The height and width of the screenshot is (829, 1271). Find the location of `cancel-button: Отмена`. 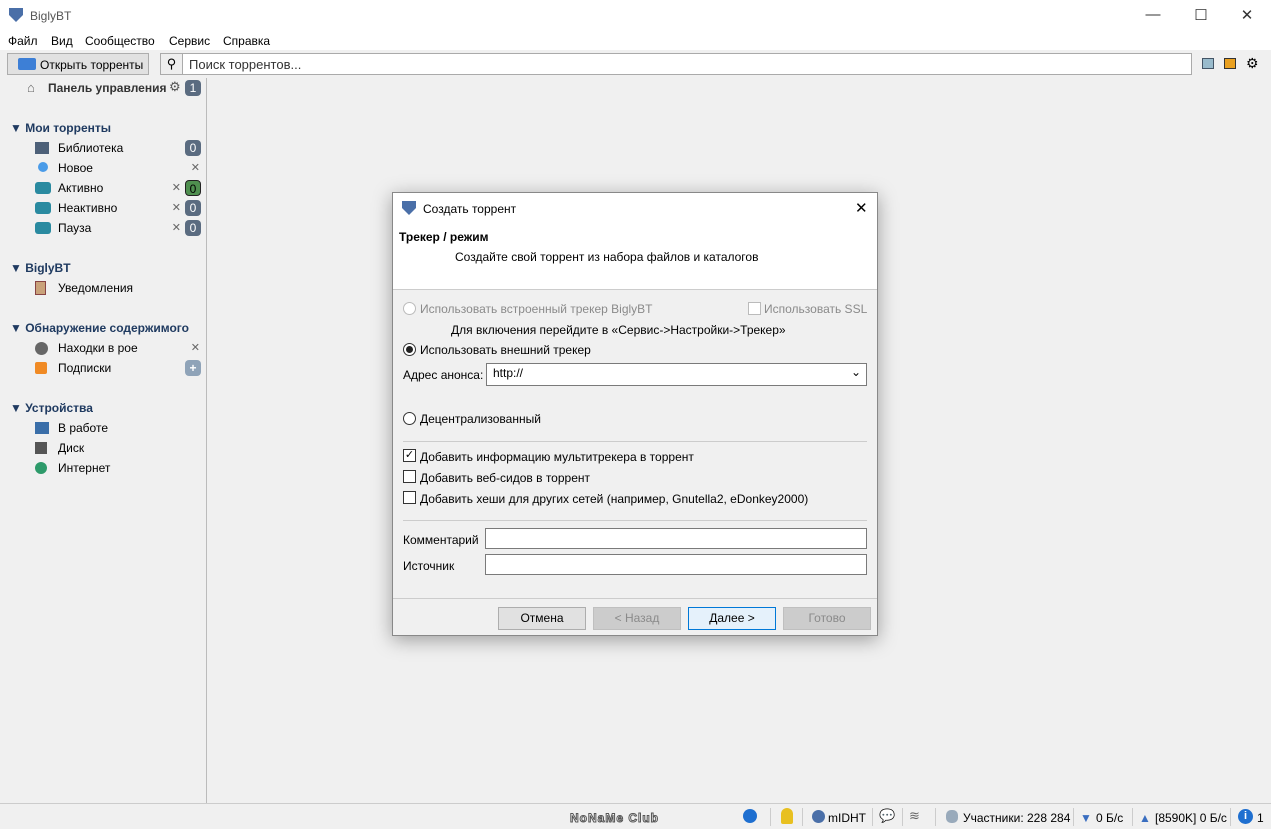

cancel-button: Отмена is located at coordinates (542, 618).